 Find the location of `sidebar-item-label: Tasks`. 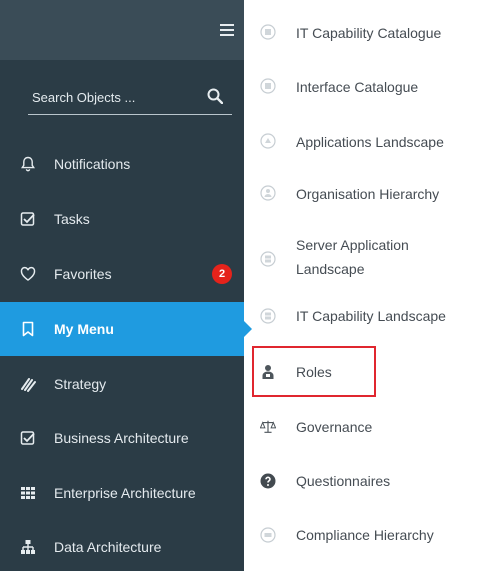

sidebar-item-label: Tasks is located at coordinates (72, 219).